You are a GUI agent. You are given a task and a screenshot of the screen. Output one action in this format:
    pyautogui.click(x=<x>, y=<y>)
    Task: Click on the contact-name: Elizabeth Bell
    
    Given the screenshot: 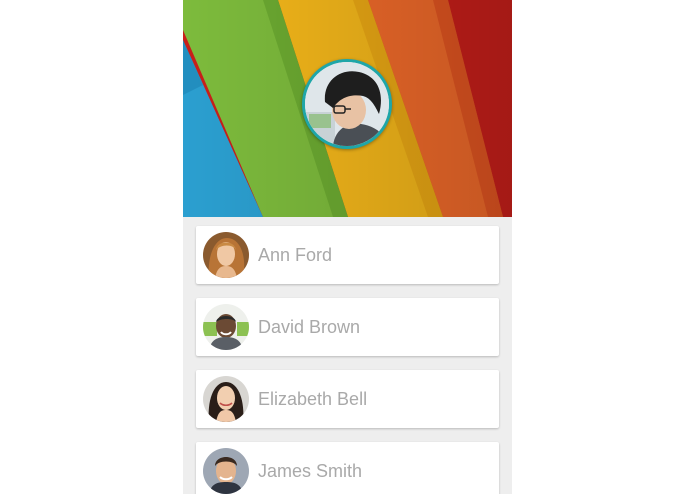 What is the action you would take?
    pyautogui.click(x=313, y=399)
    